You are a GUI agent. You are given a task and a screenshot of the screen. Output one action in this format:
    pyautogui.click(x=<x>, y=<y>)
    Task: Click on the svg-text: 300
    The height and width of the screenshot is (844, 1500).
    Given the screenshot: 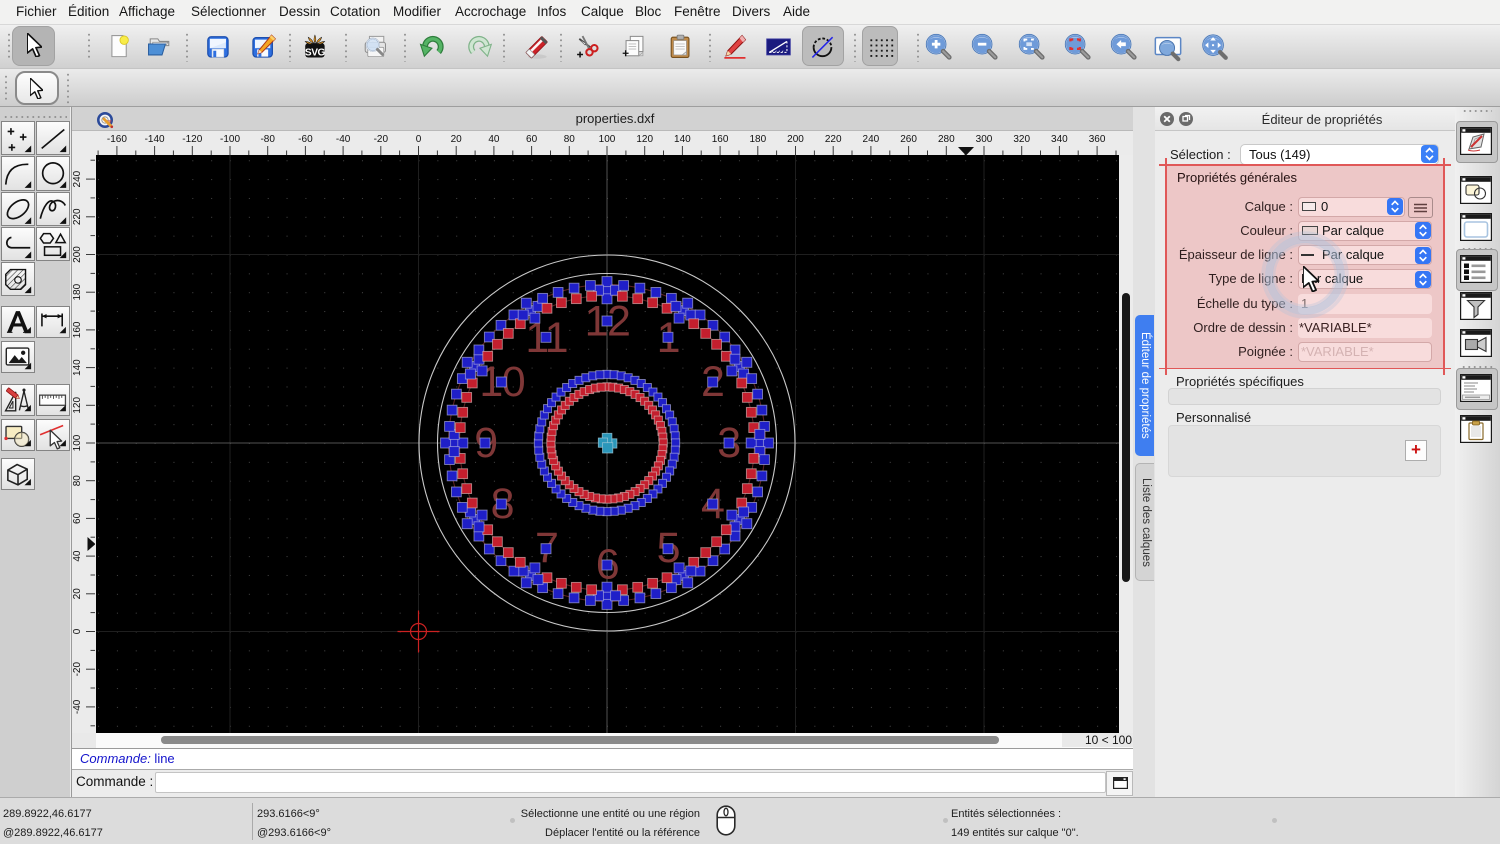 What is the action you would take?
    pyautogui.click(x=984, y=139)
    